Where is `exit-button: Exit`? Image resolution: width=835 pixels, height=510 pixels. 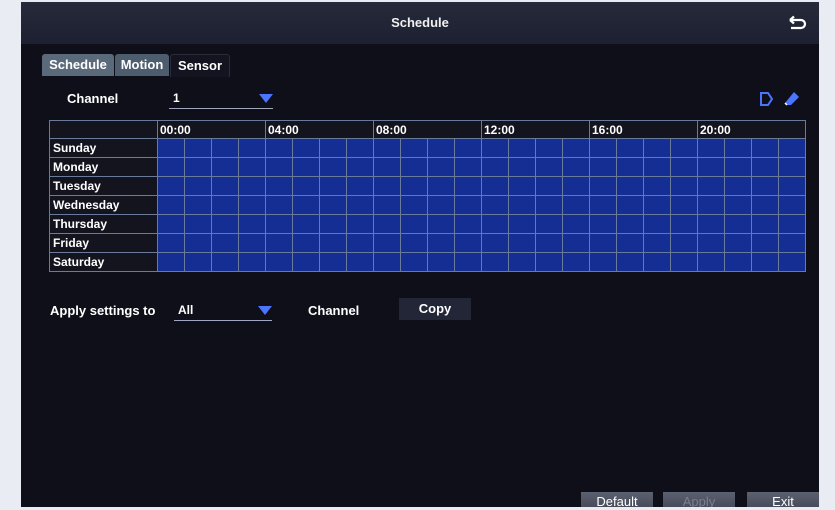 exit-button: Exit is located at coordinates (783, 499).